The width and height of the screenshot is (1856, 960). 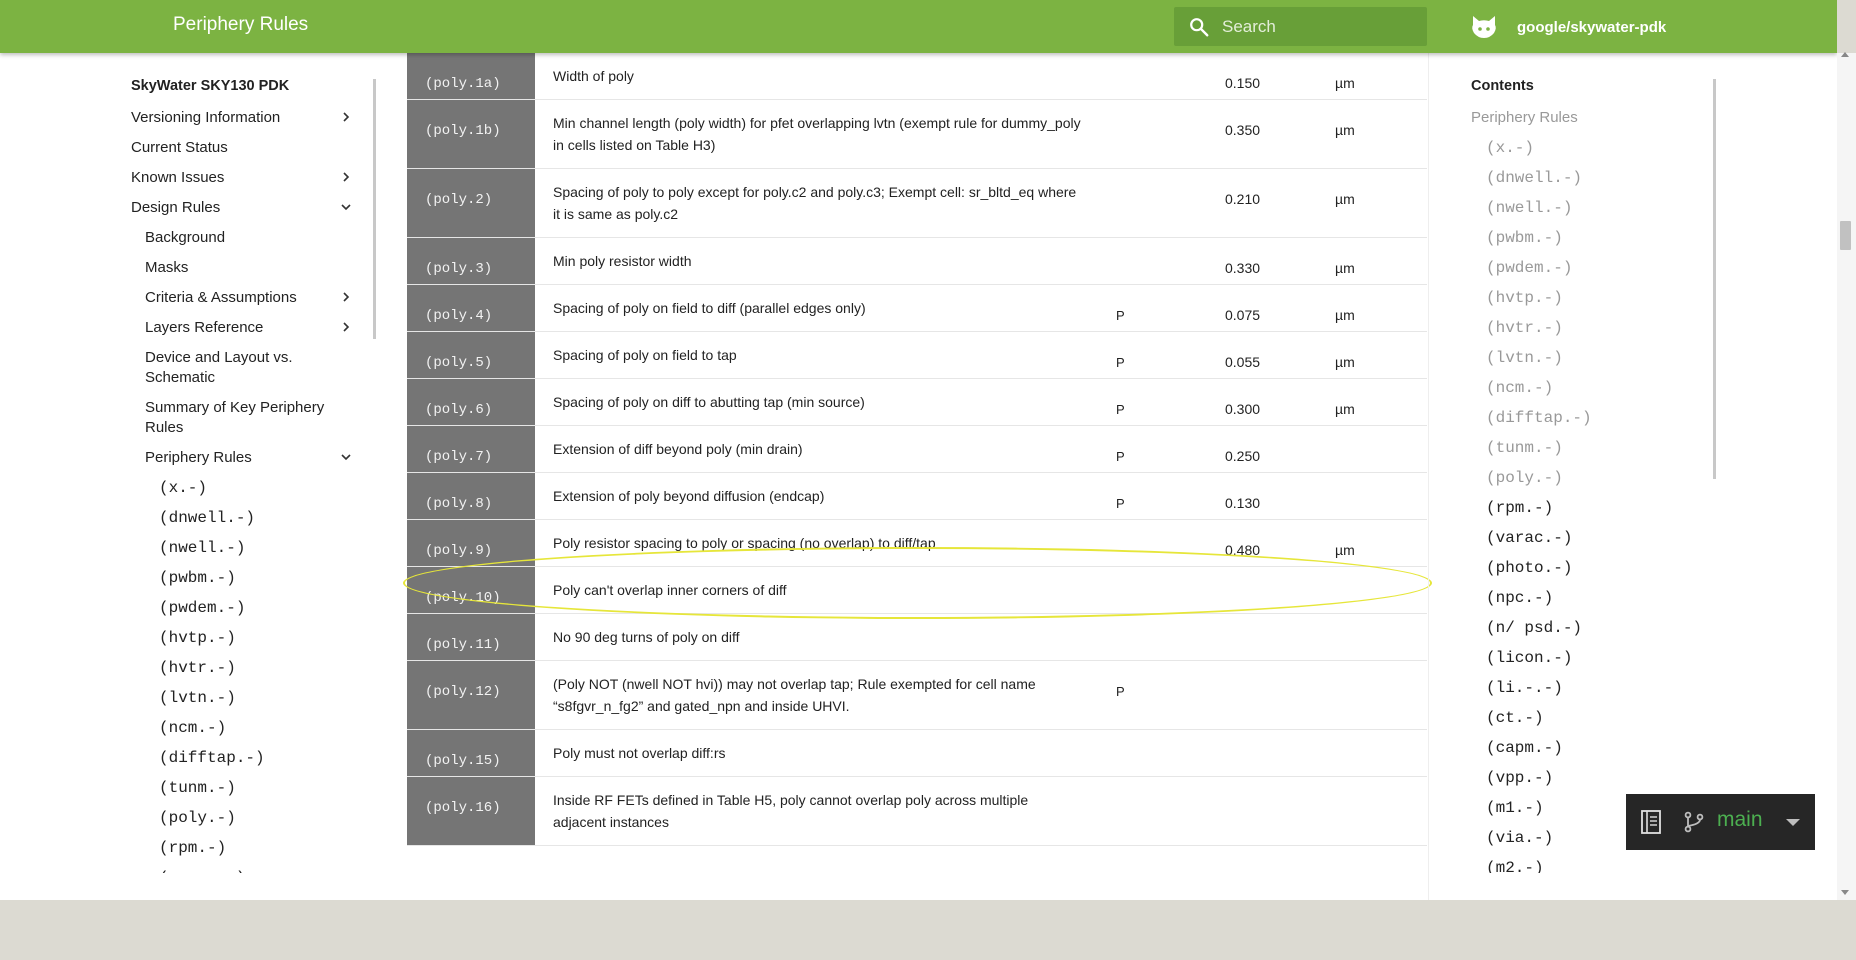 I want to click on nav-item: (hvtp.-), so click(x=260, y=638).